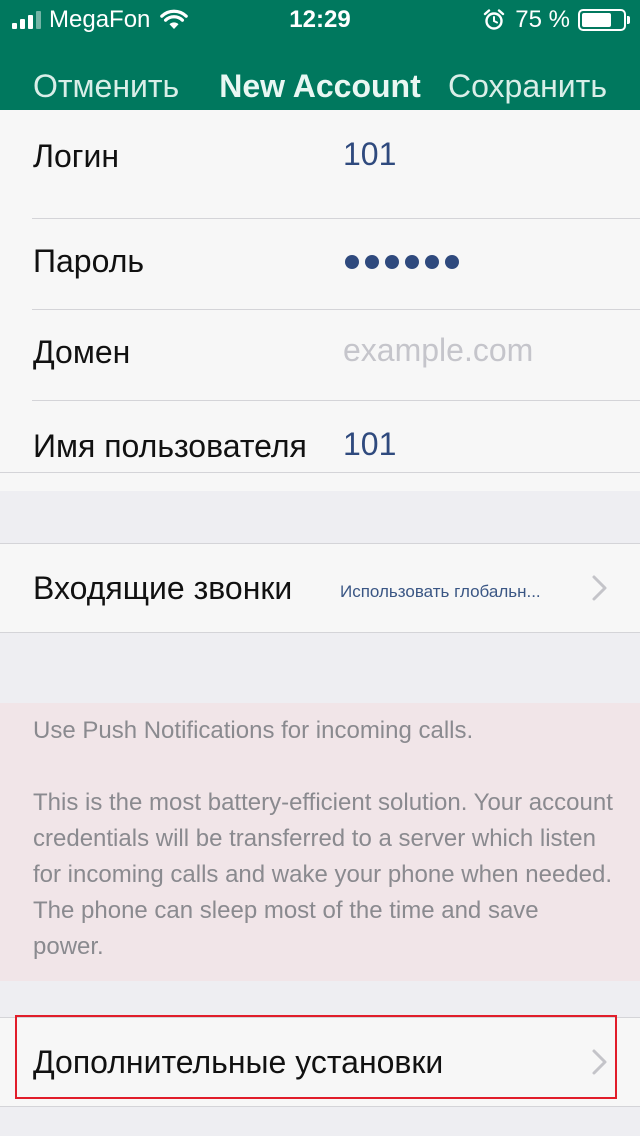 This screenshot has width=640, height=1136. Describe the element at coordinates (402, 262) in the screenshot. I see `password-field` at that location.